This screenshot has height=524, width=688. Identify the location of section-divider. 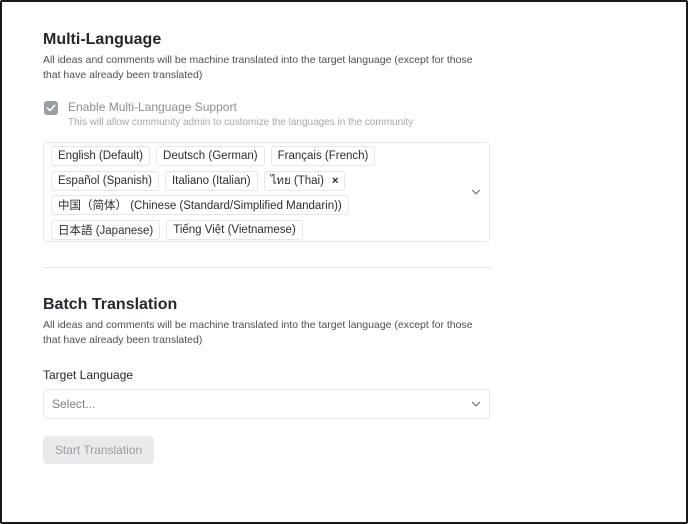
(267, 267).